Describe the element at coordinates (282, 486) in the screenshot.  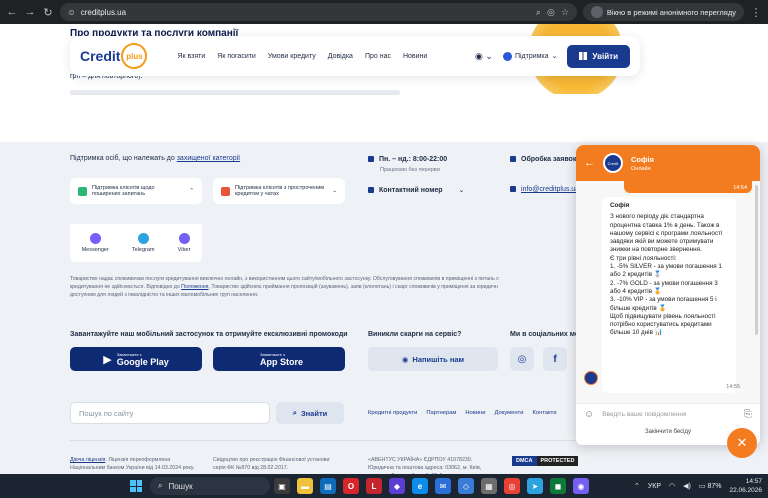
I see `task-view-icon: ▣` at that location.